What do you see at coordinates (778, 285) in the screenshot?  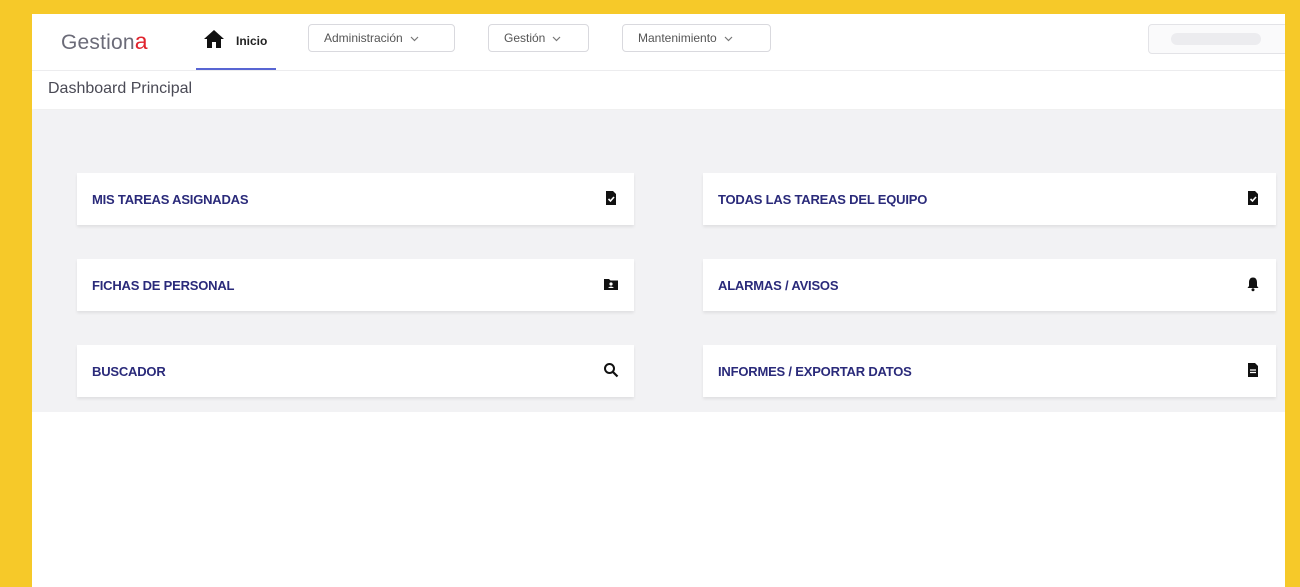 I see `card-label: ALARMAS / AVISOS` at bounding box center [778, 285].